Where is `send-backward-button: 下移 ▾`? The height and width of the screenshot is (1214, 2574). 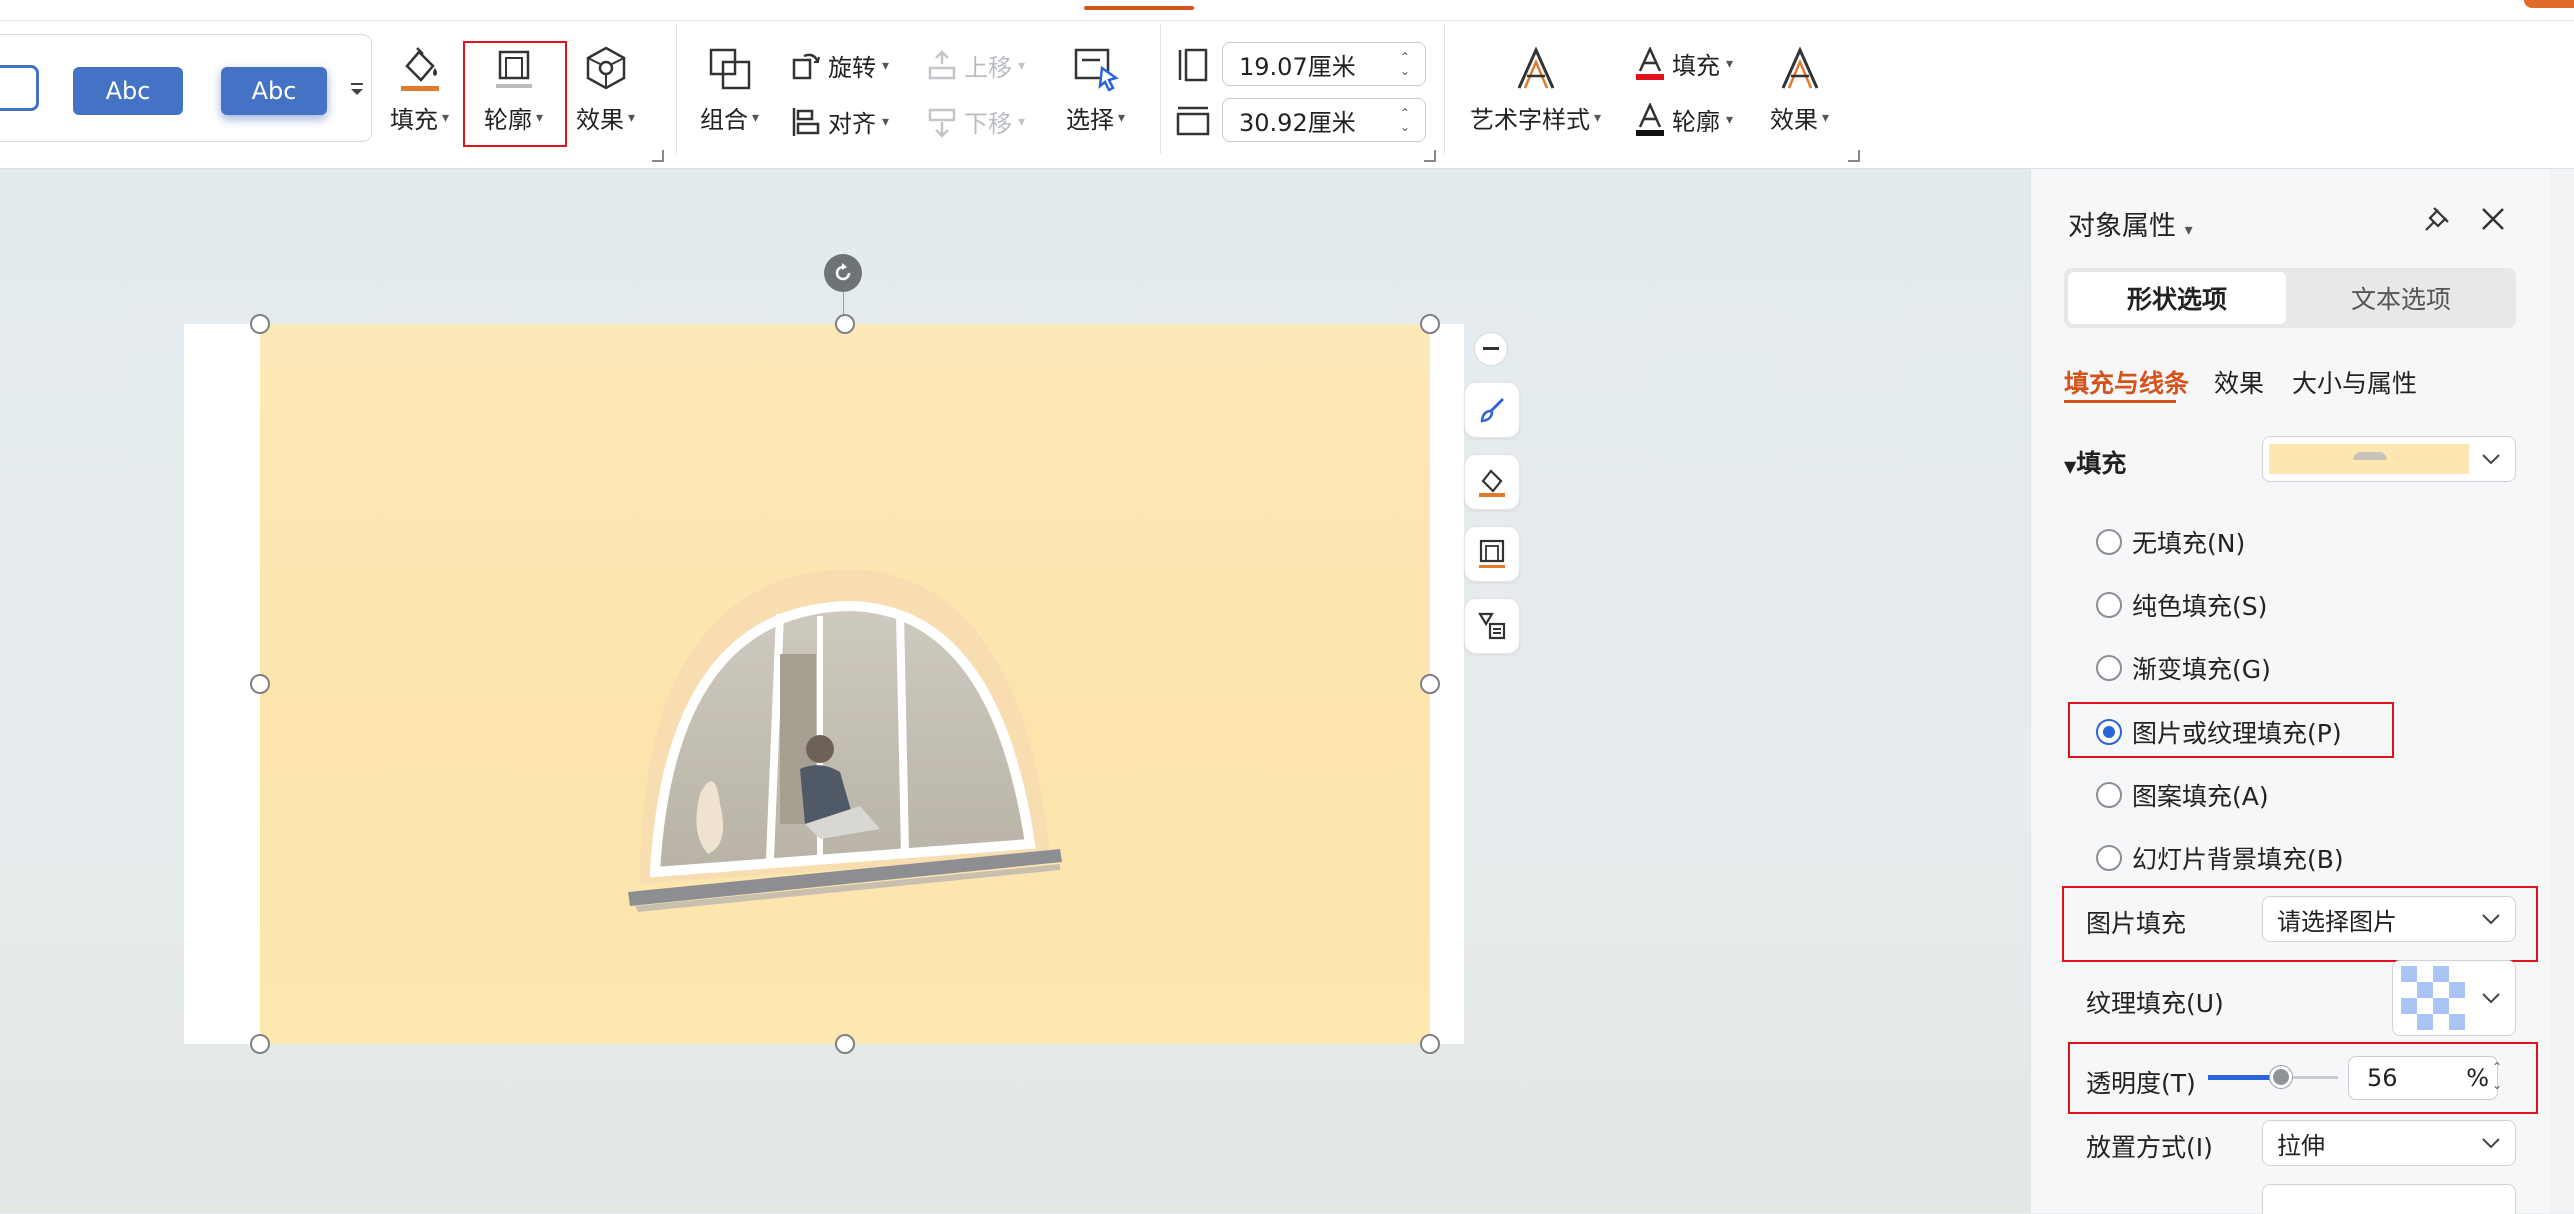
send-backward-button: 下移 ▾ is located at coordinates (975, 121).